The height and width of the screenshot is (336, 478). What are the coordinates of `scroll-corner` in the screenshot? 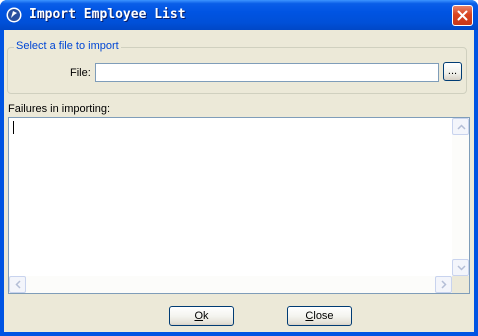 It's located at (460, 284).